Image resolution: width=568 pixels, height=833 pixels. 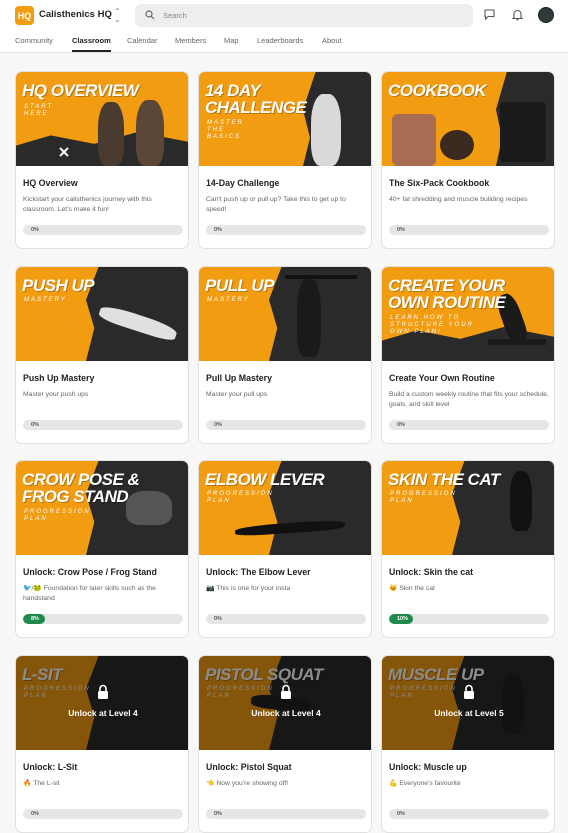 I want to click on course-thumbnail: L-SIT PROGRESSION PLAN, so click(x=102, y=703).